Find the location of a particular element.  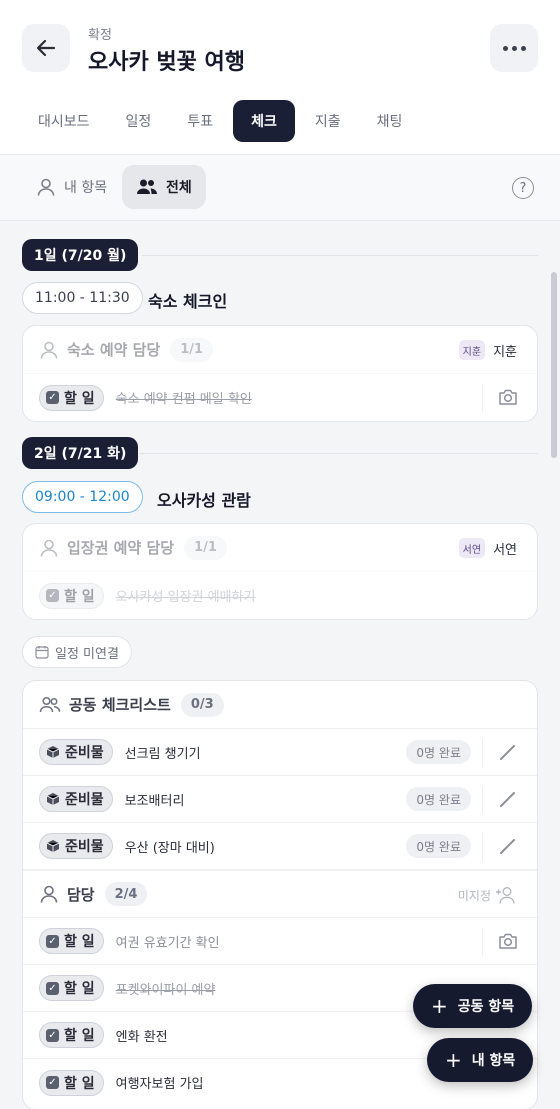

header: 확정 오사카 벚꽃 여행 대시보드 일정 투표 체크 지출 채팅 is located at coordinates (280, 77).